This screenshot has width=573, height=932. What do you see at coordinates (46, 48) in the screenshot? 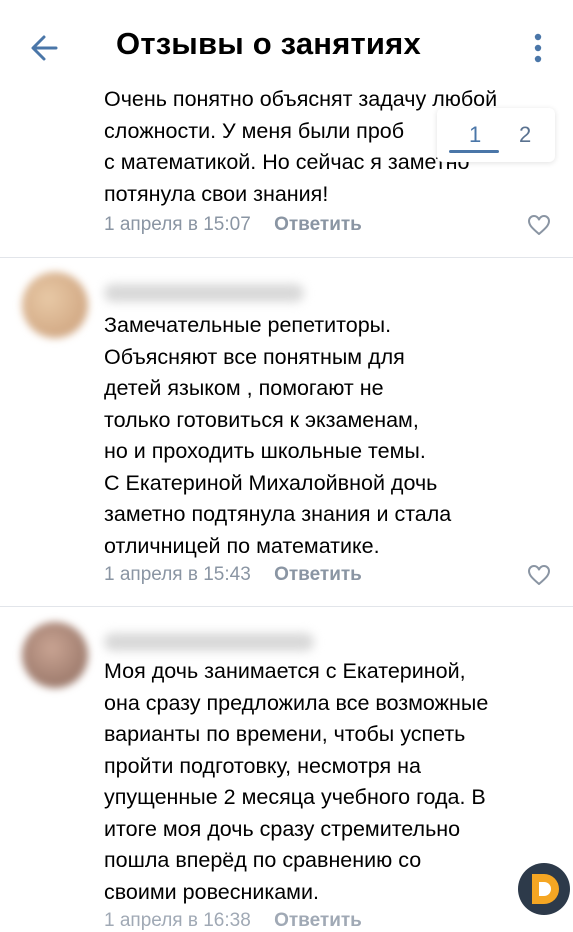
I see `back-arrow-icon` at bounding box center [46, 48].